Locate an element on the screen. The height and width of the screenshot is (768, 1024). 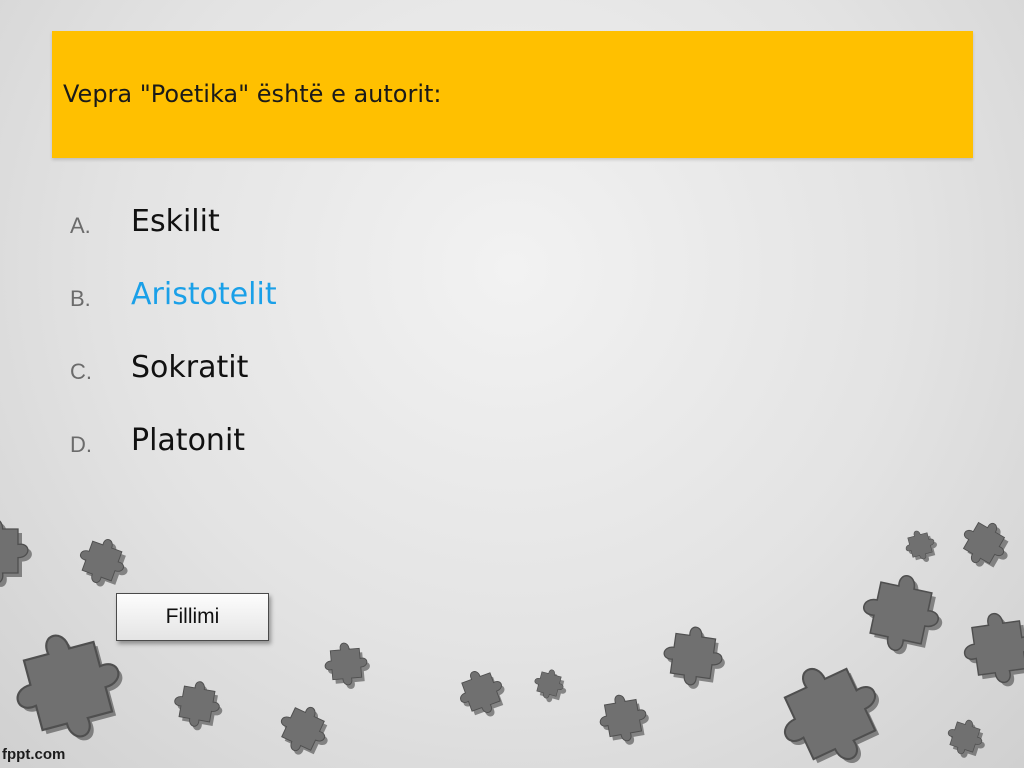
answer-option-c: C. Sokratit is located at coordinates (370, 382).